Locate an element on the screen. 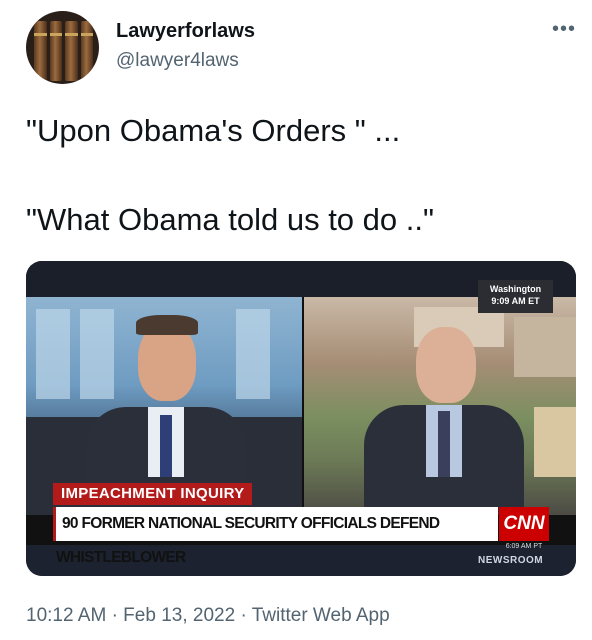  user-handle: @lawyer4laws is located at coordinates (177, 61).